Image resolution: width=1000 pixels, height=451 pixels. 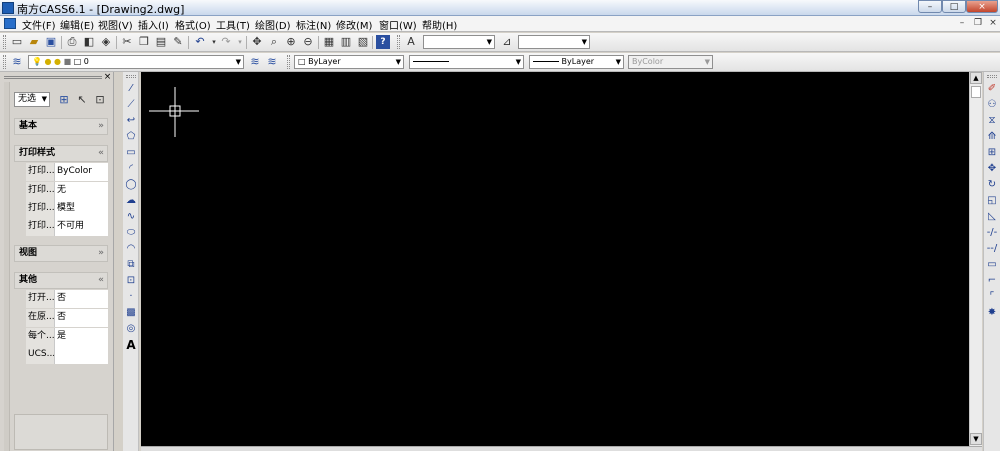 I want to click on property-value: 无, so click(x=81, y=191).